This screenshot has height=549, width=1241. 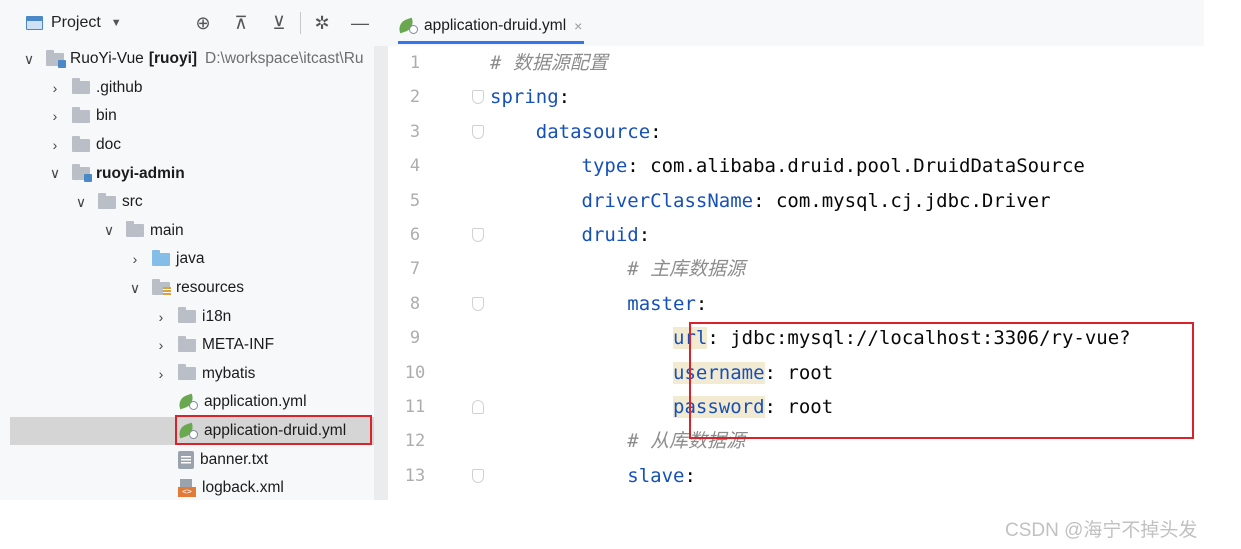 I want to click on gear-icon: ✲, so click(x=322, y=23).